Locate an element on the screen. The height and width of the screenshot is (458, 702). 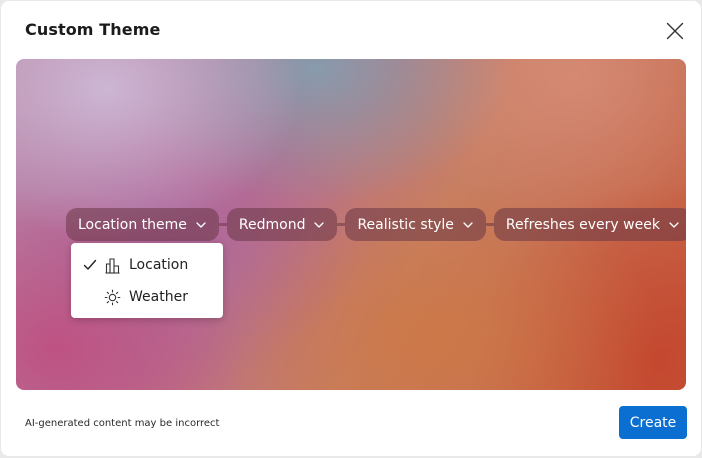
menu-item-location: Location is located at coordinates (147, 265).